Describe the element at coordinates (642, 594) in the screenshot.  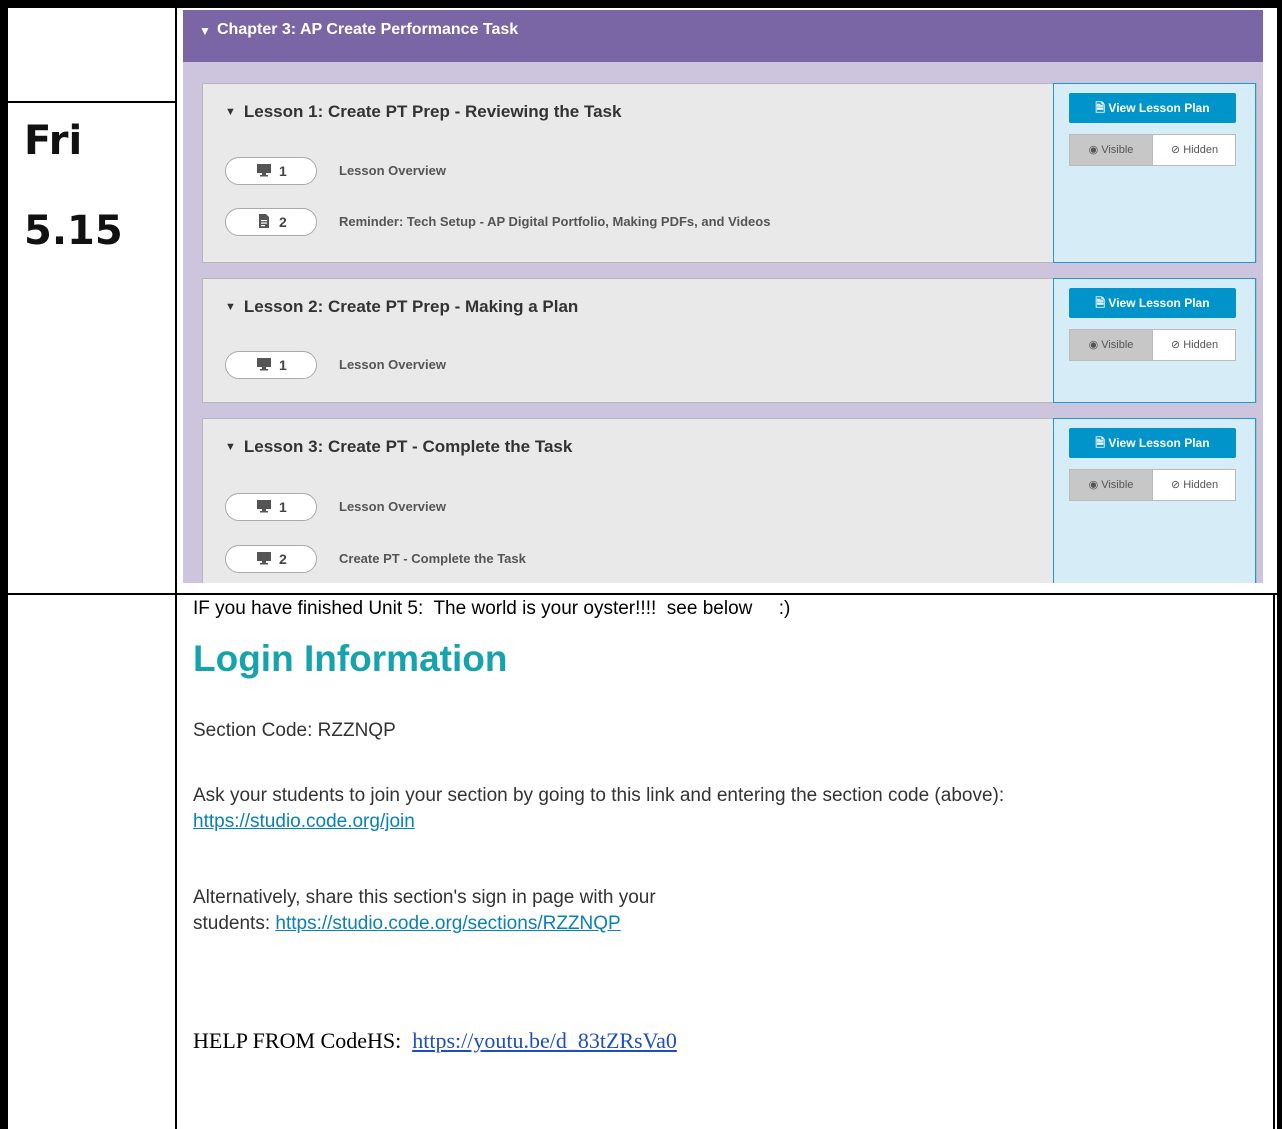
I see `row-divider-middle` at that location.